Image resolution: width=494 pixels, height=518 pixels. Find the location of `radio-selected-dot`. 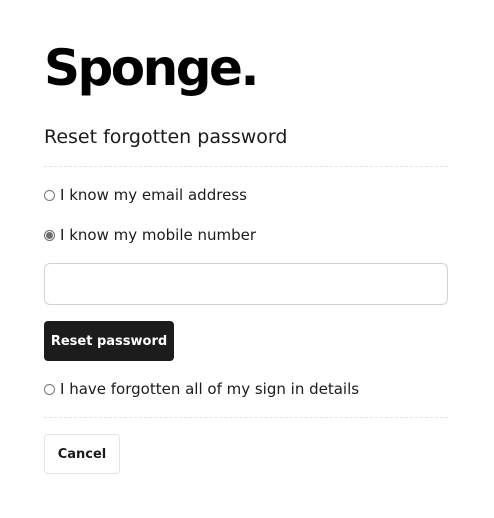

radio-selected-dot is located at coordinates (49, 235).